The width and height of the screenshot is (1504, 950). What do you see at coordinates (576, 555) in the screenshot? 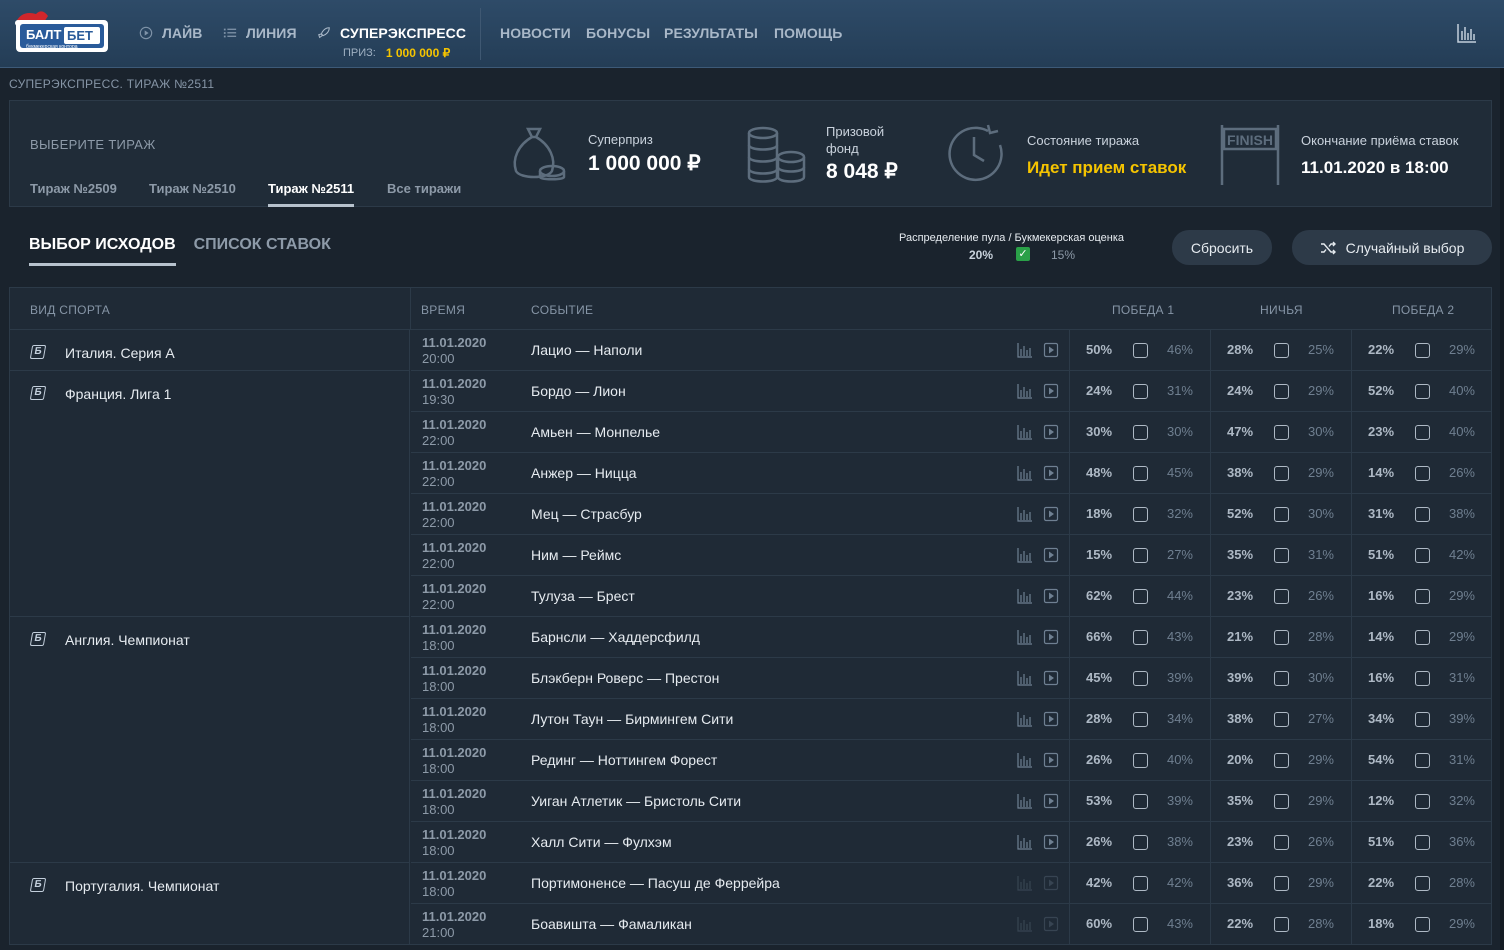
I see `event-name: Ним — Реймс` at bounding box center [576, 555].